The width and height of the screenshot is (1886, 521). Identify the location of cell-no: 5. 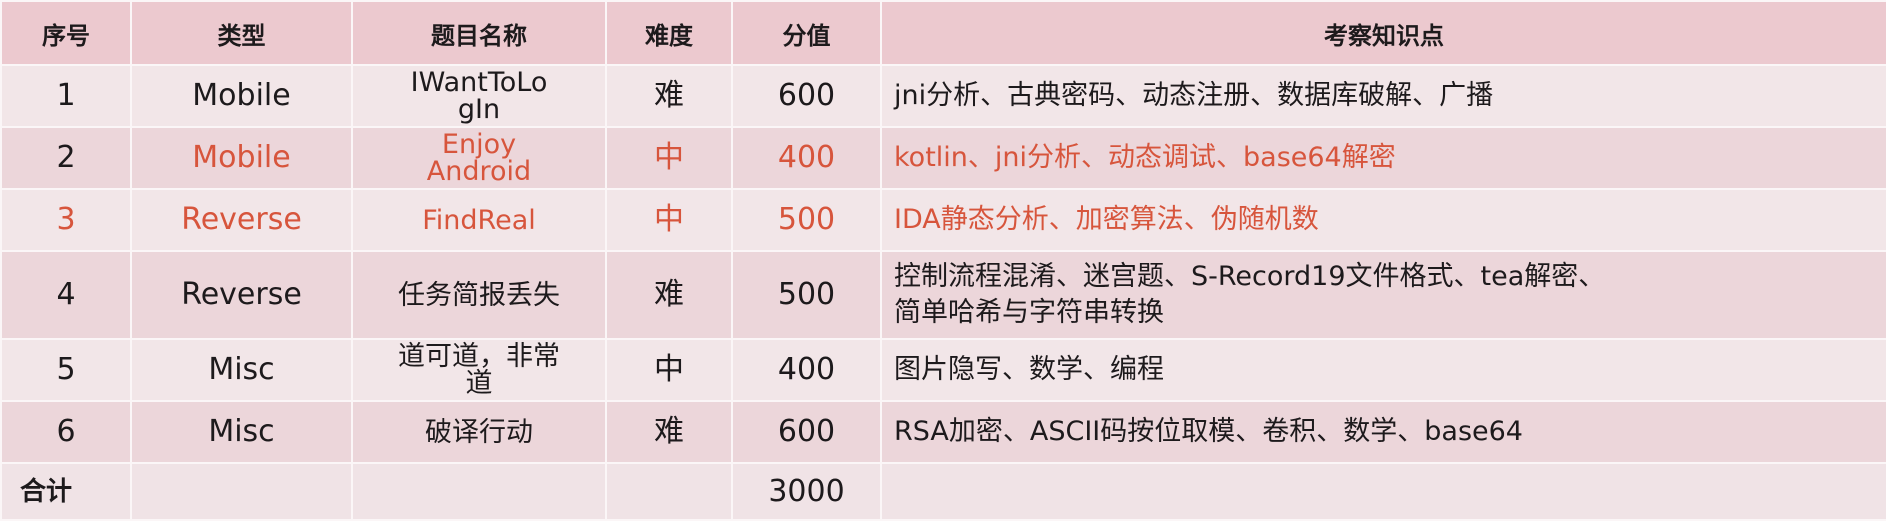
(66, 370).